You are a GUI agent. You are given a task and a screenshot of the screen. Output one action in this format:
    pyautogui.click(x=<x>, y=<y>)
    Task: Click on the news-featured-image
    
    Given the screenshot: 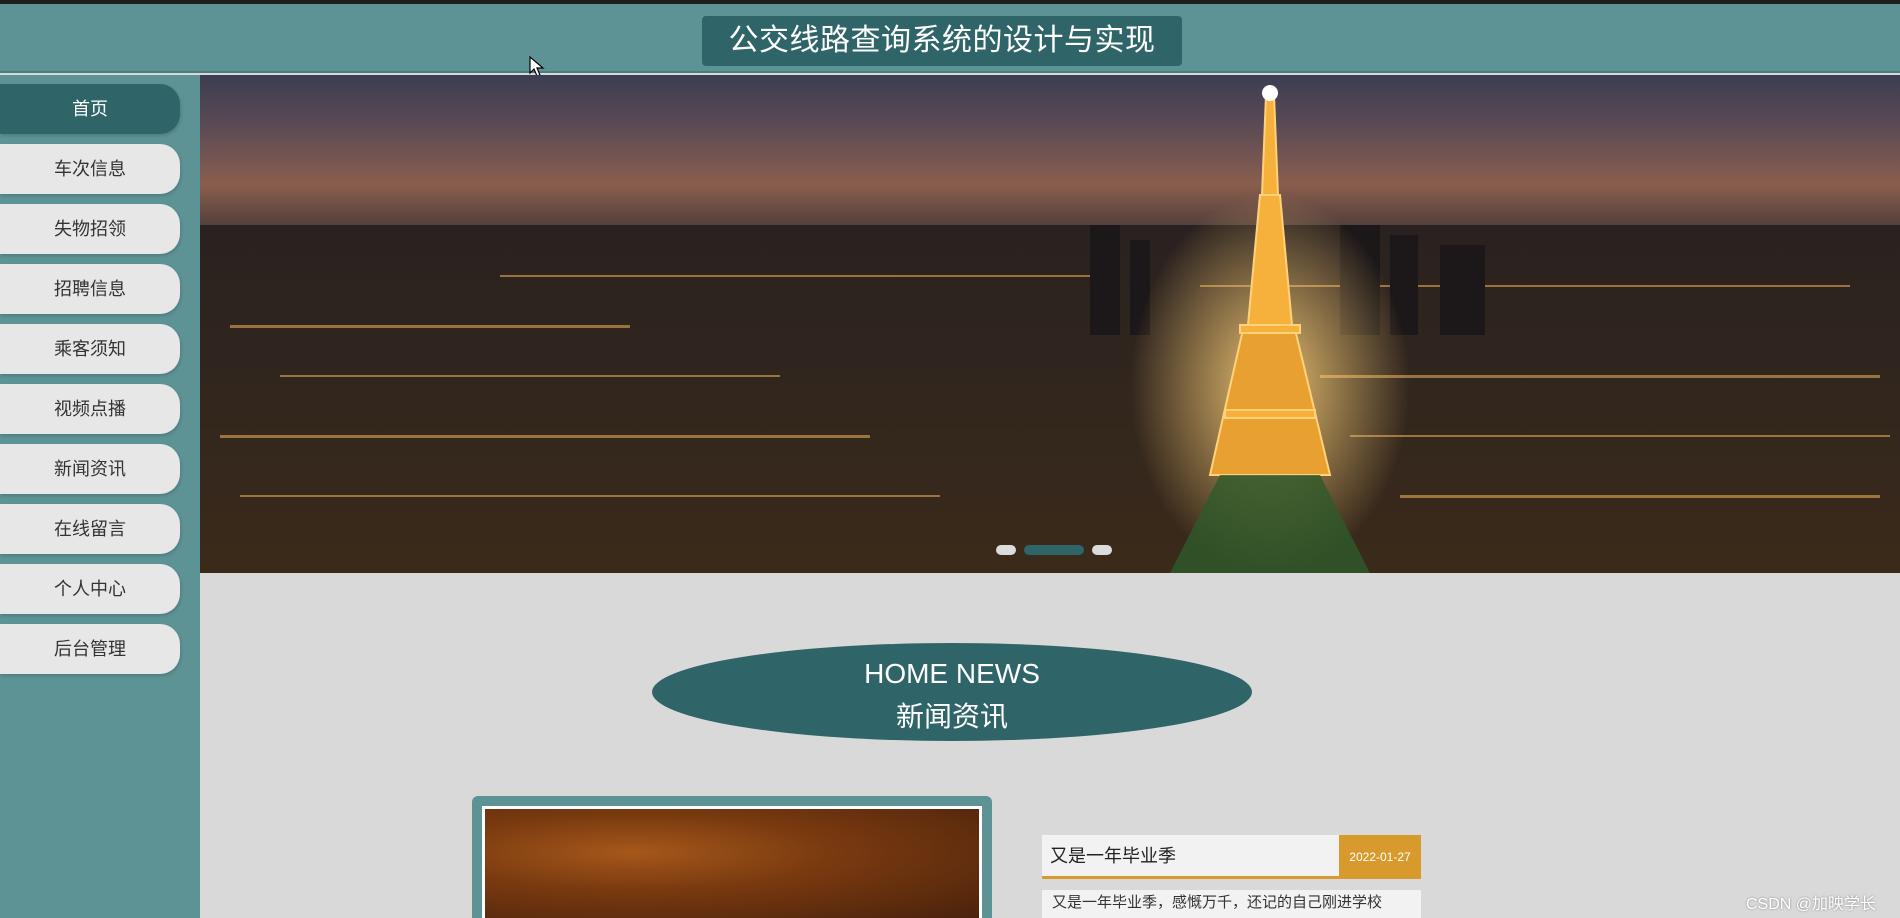 What is the action you would take?
    pyautogui.click(x=732, y=862)
    